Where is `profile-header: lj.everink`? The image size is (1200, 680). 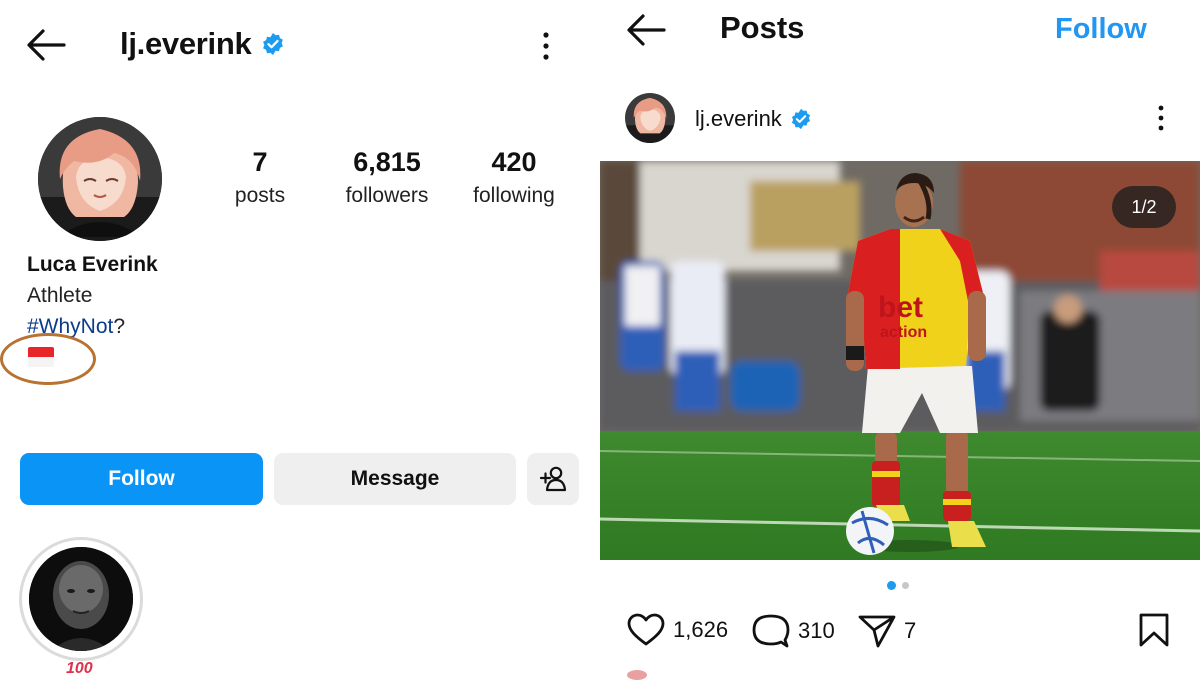 profile-header: lj.everink is located at coordinates (202, 44).